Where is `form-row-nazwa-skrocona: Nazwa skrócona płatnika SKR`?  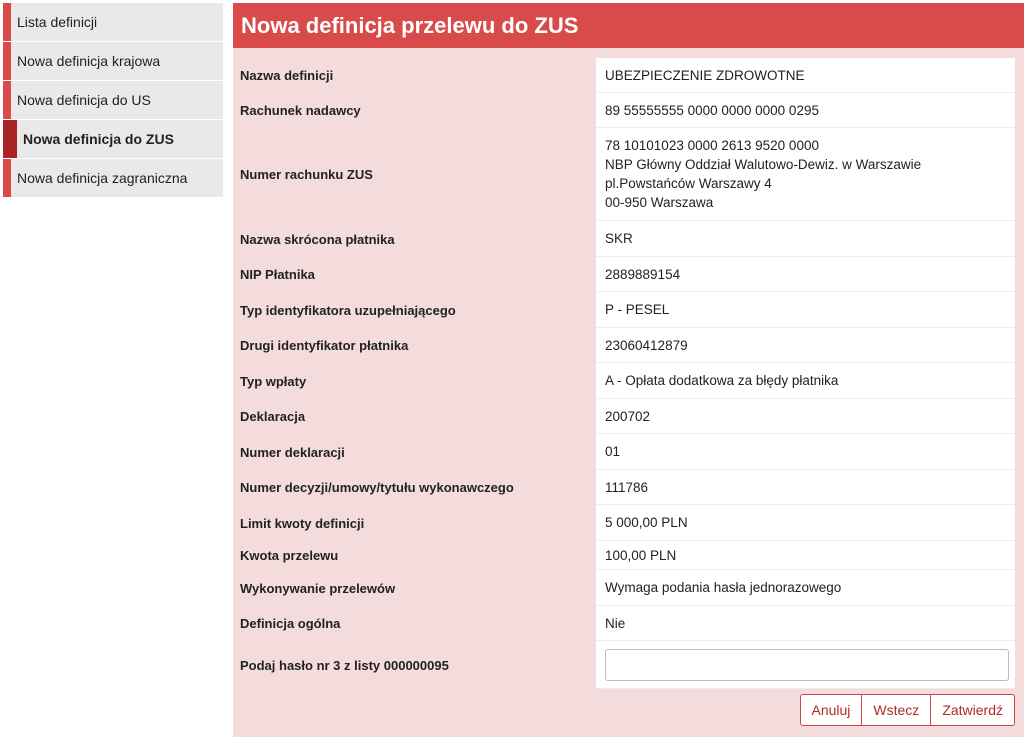 form-row-nazwa-skrocona: Nazwa skrócona płatnika SKR is located at coordinates (624, 239).